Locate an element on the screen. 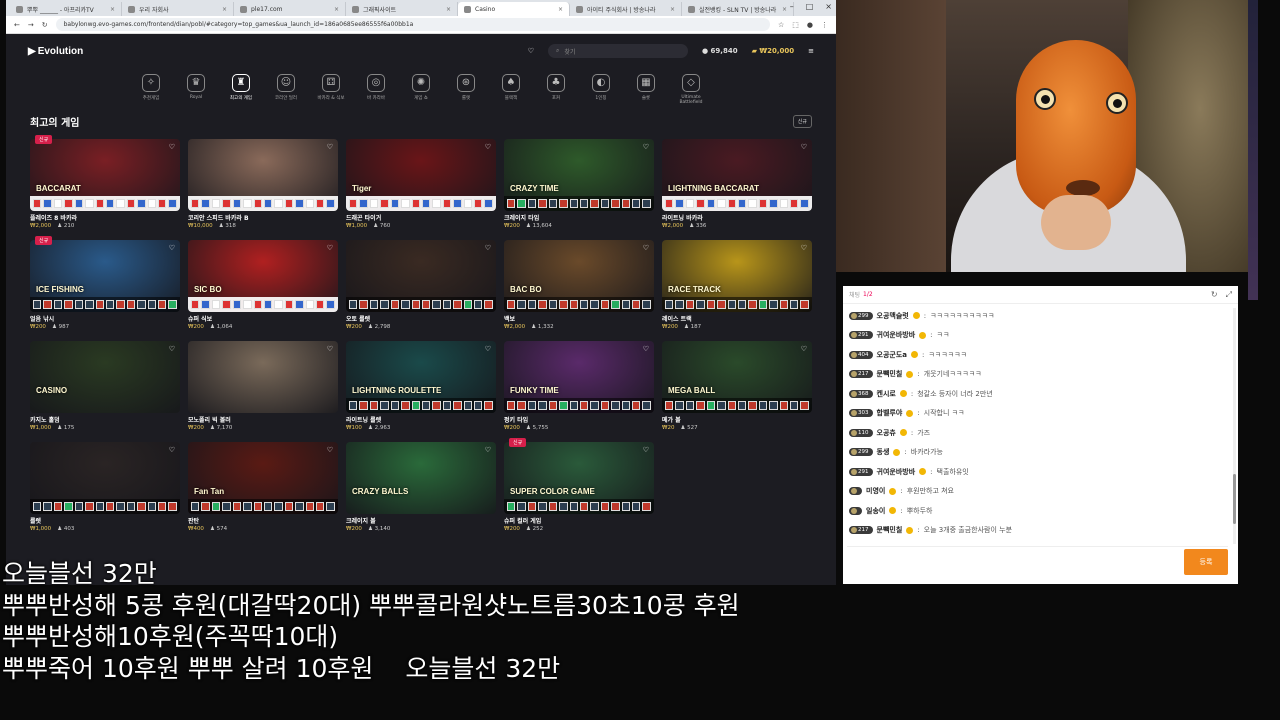 This screenshot has height=720, width=1280. chat-nickname: 미영이 is located at coordinates (875, 491).